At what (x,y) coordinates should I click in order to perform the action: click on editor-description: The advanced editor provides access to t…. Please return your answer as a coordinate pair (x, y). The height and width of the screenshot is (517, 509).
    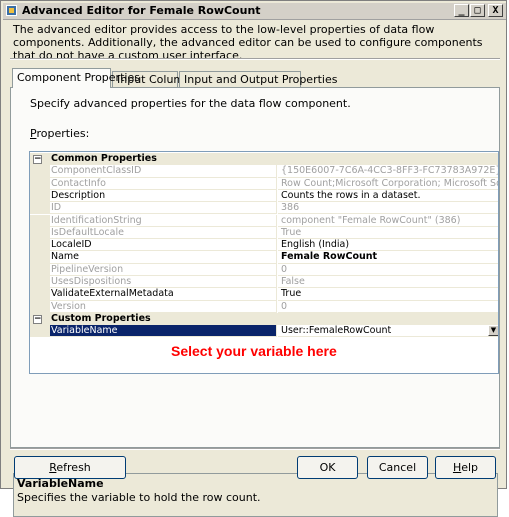
    Looking at the image, I should click on (248, 42).